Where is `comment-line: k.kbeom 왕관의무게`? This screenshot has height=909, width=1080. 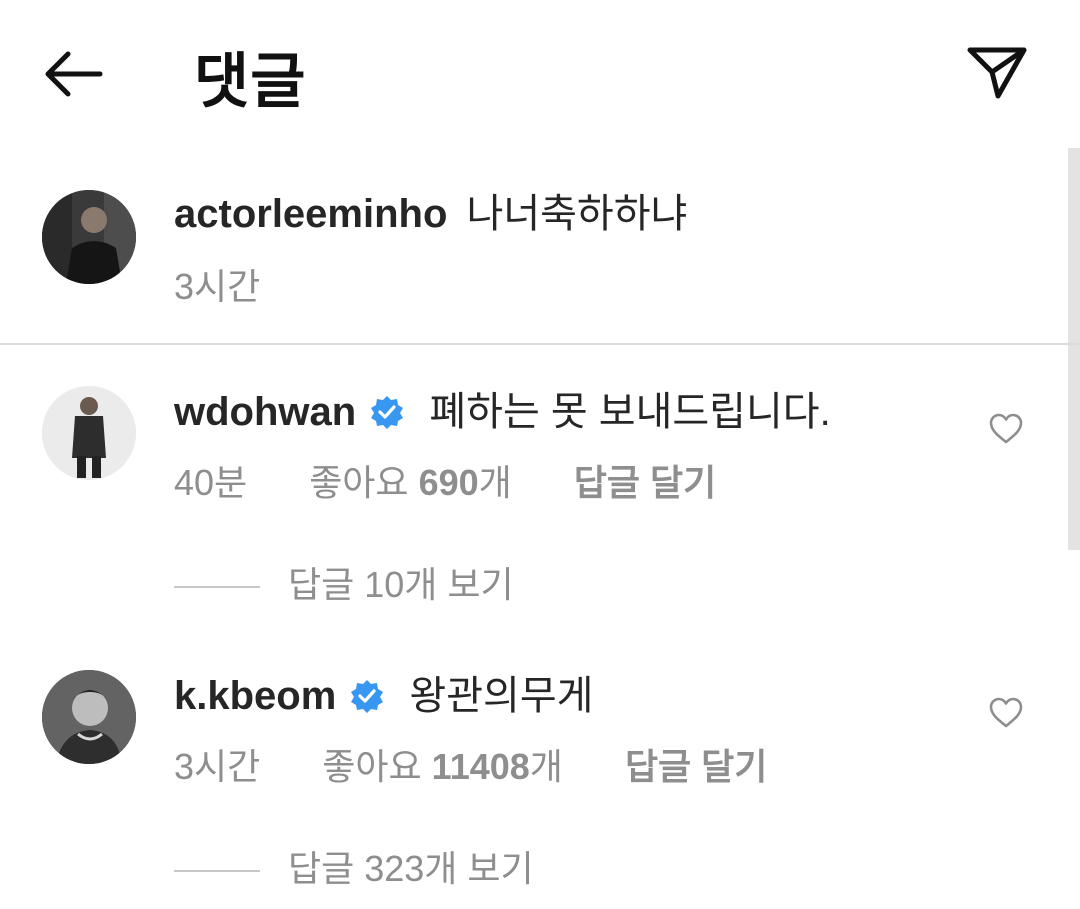
comment-line: k.kbeom 왕관의무게 is located at coordinates (383, 696).